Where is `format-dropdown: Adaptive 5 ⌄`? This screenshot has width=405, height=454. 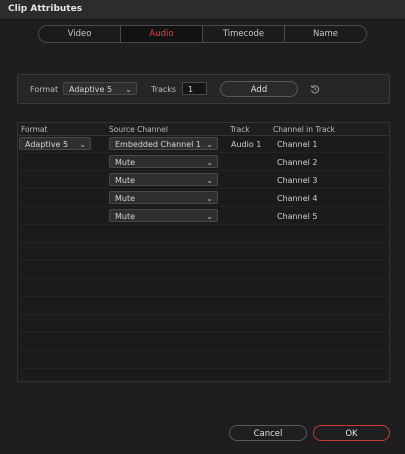 format-dropdown: Adaptive 5 ⌄ is located at coordinates (100, 88).